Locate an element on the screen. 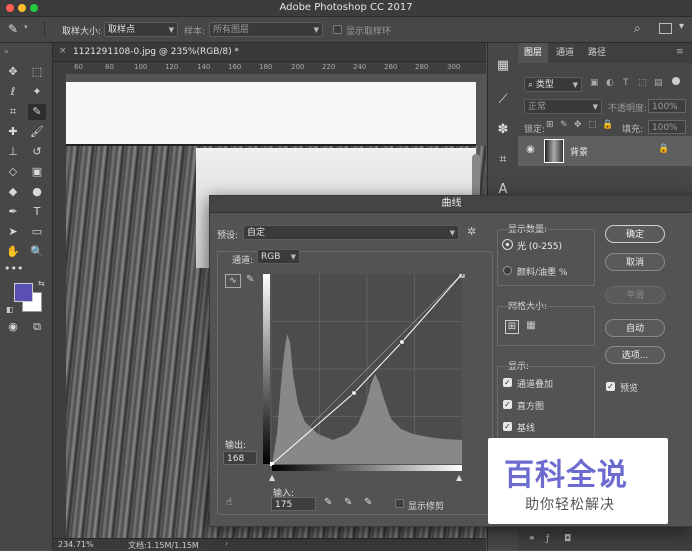 This screenshot has height=551, width=692. input-field: 175 is located at coordinates (293, 504).